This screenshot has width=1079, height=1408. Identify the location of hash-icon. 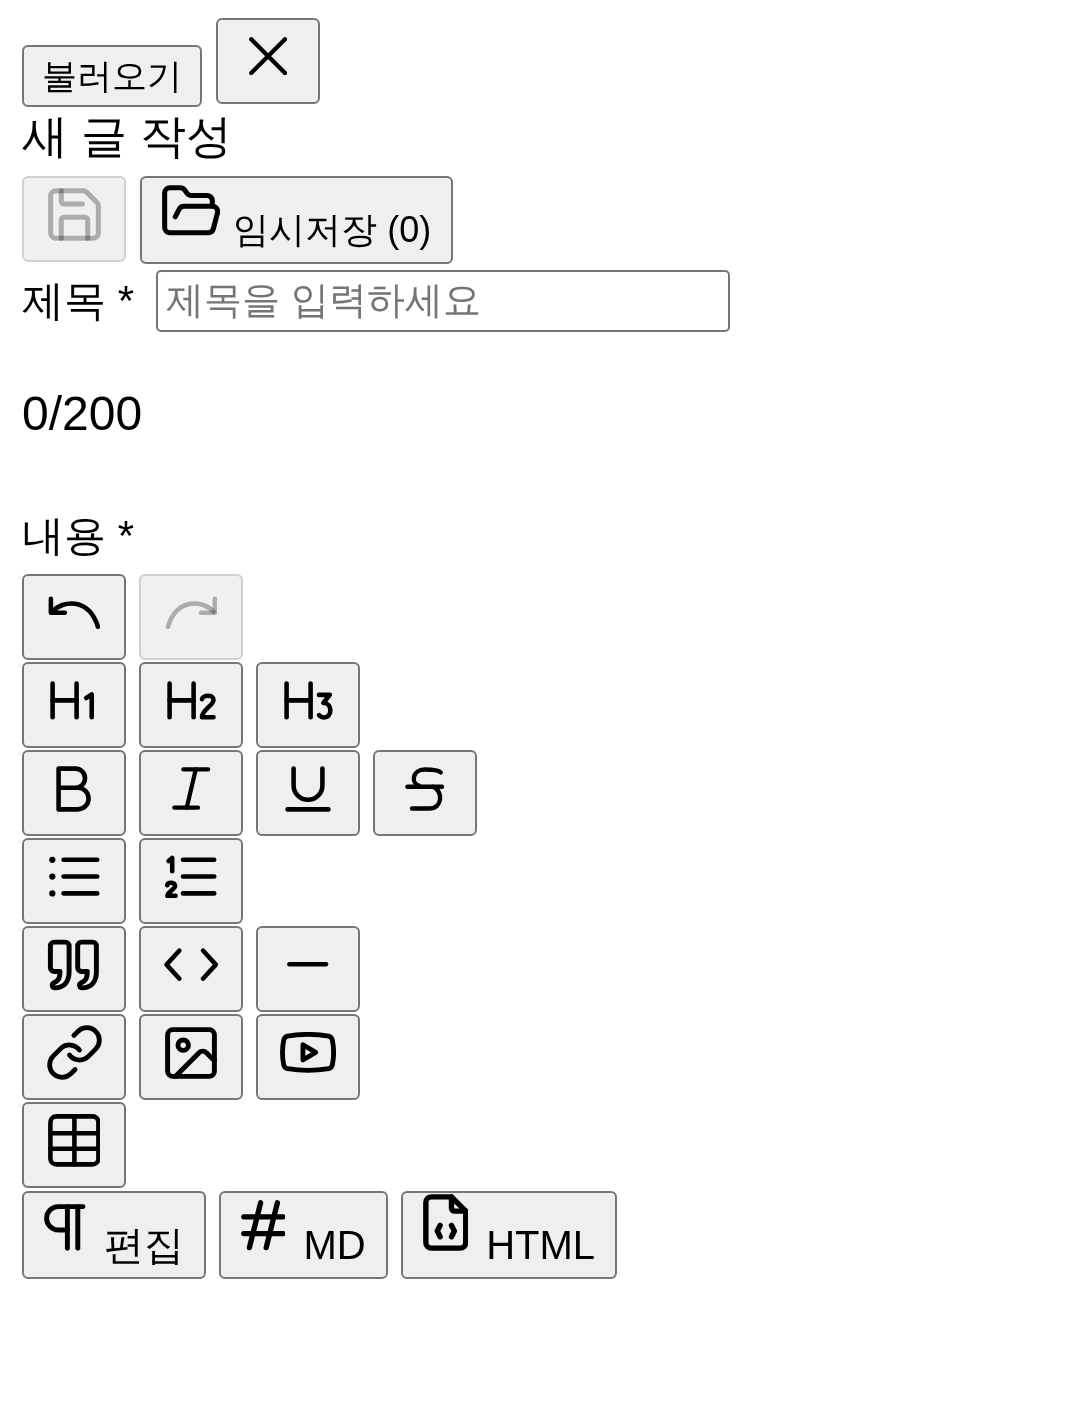
(263, 1225).